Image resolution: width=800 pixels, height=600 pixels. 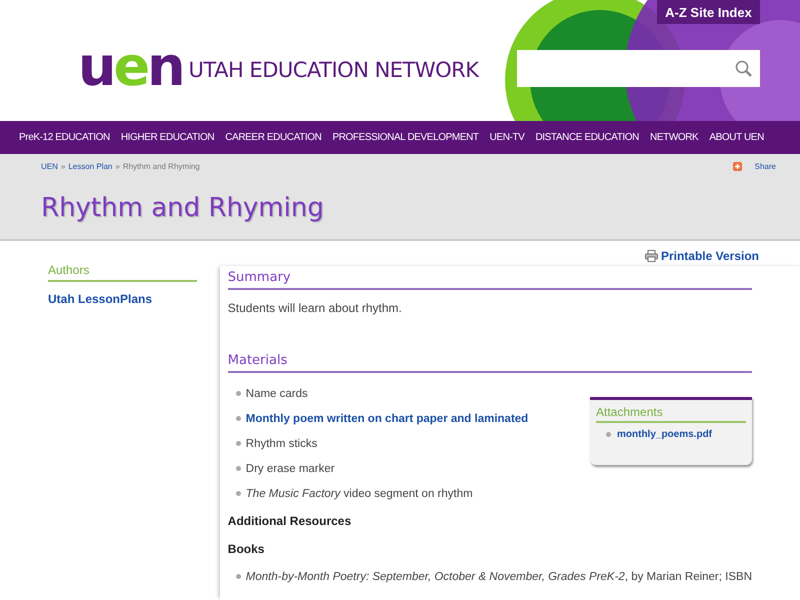 What do you see at coordinates (277, 394) in the screenshot?
I see `material-item: Name cards` at bounding box center [277, 394].